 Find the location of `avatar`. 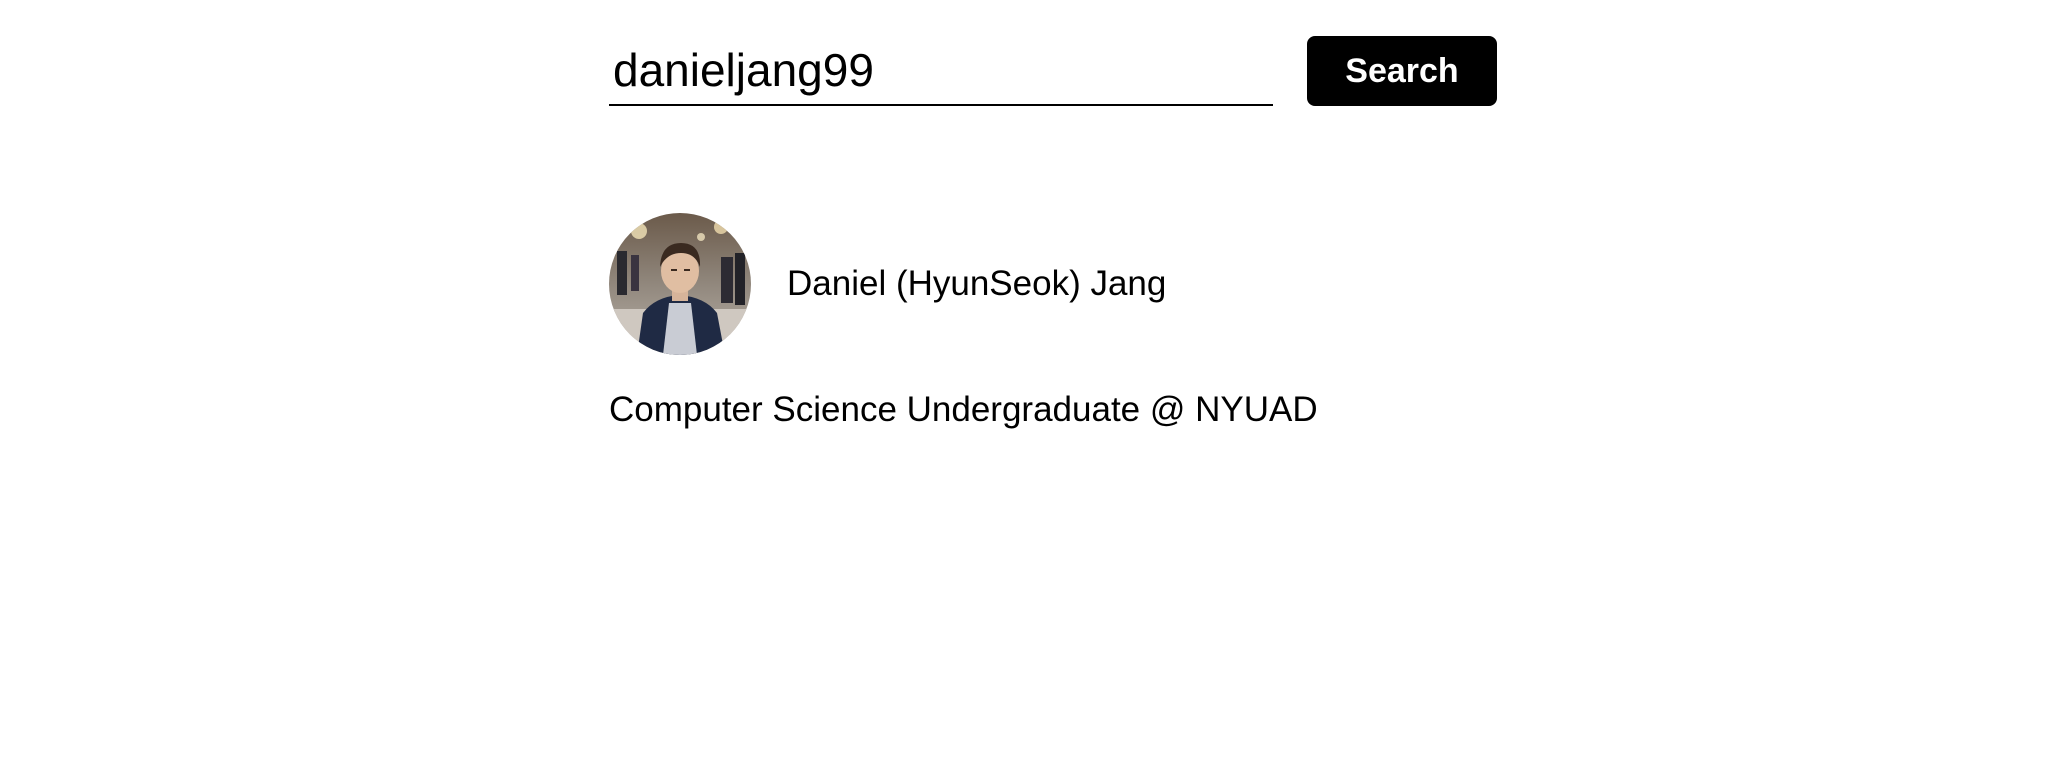

avatar is located at coordinates (680, 284).